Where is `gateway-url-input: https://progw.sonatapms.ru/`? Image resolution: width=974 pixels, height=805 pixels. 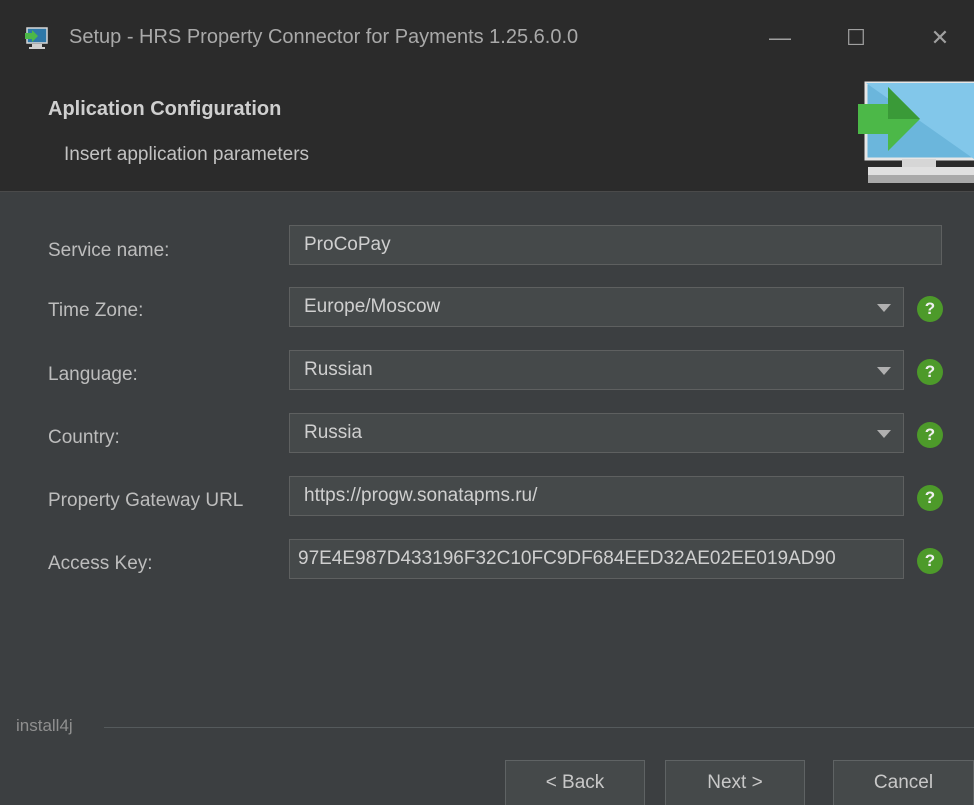 gateway-url-input: https://progw.sonatapms.ru/ is located at coordinates (596, 496).